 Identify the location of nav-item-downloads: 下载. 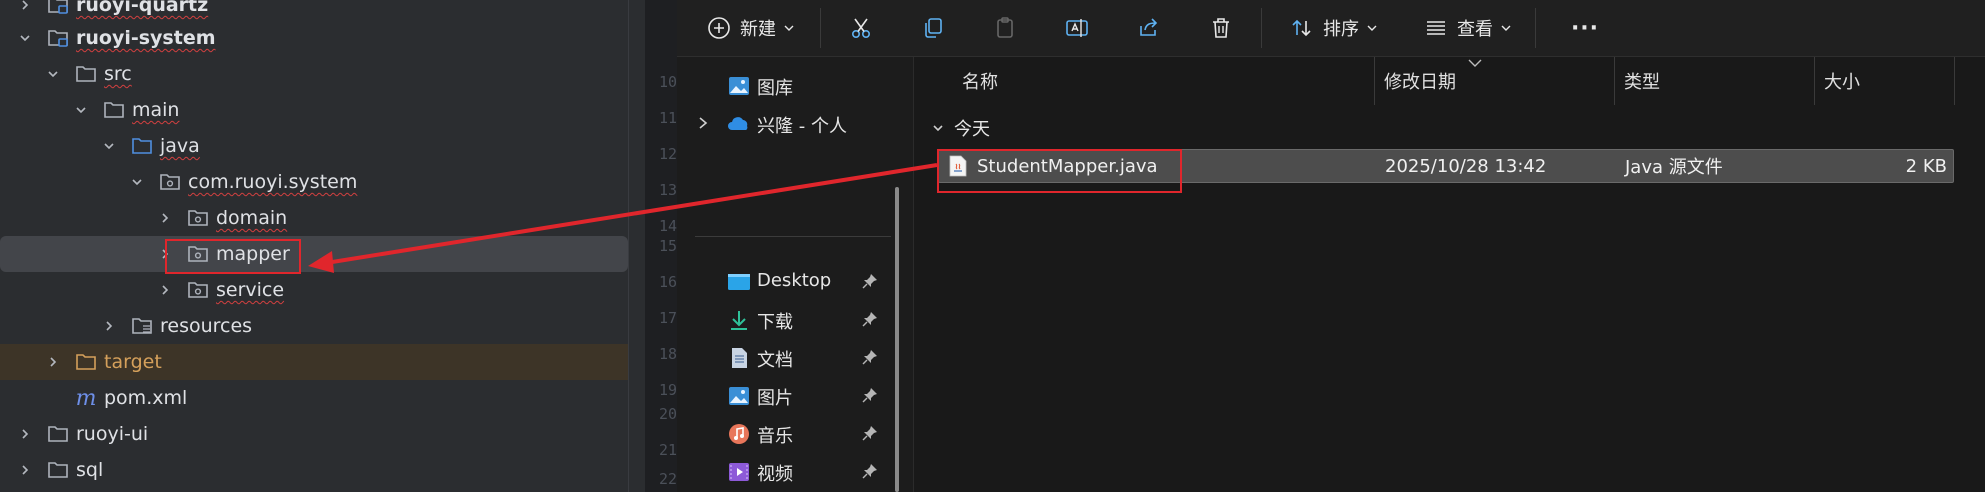
(795, 319).